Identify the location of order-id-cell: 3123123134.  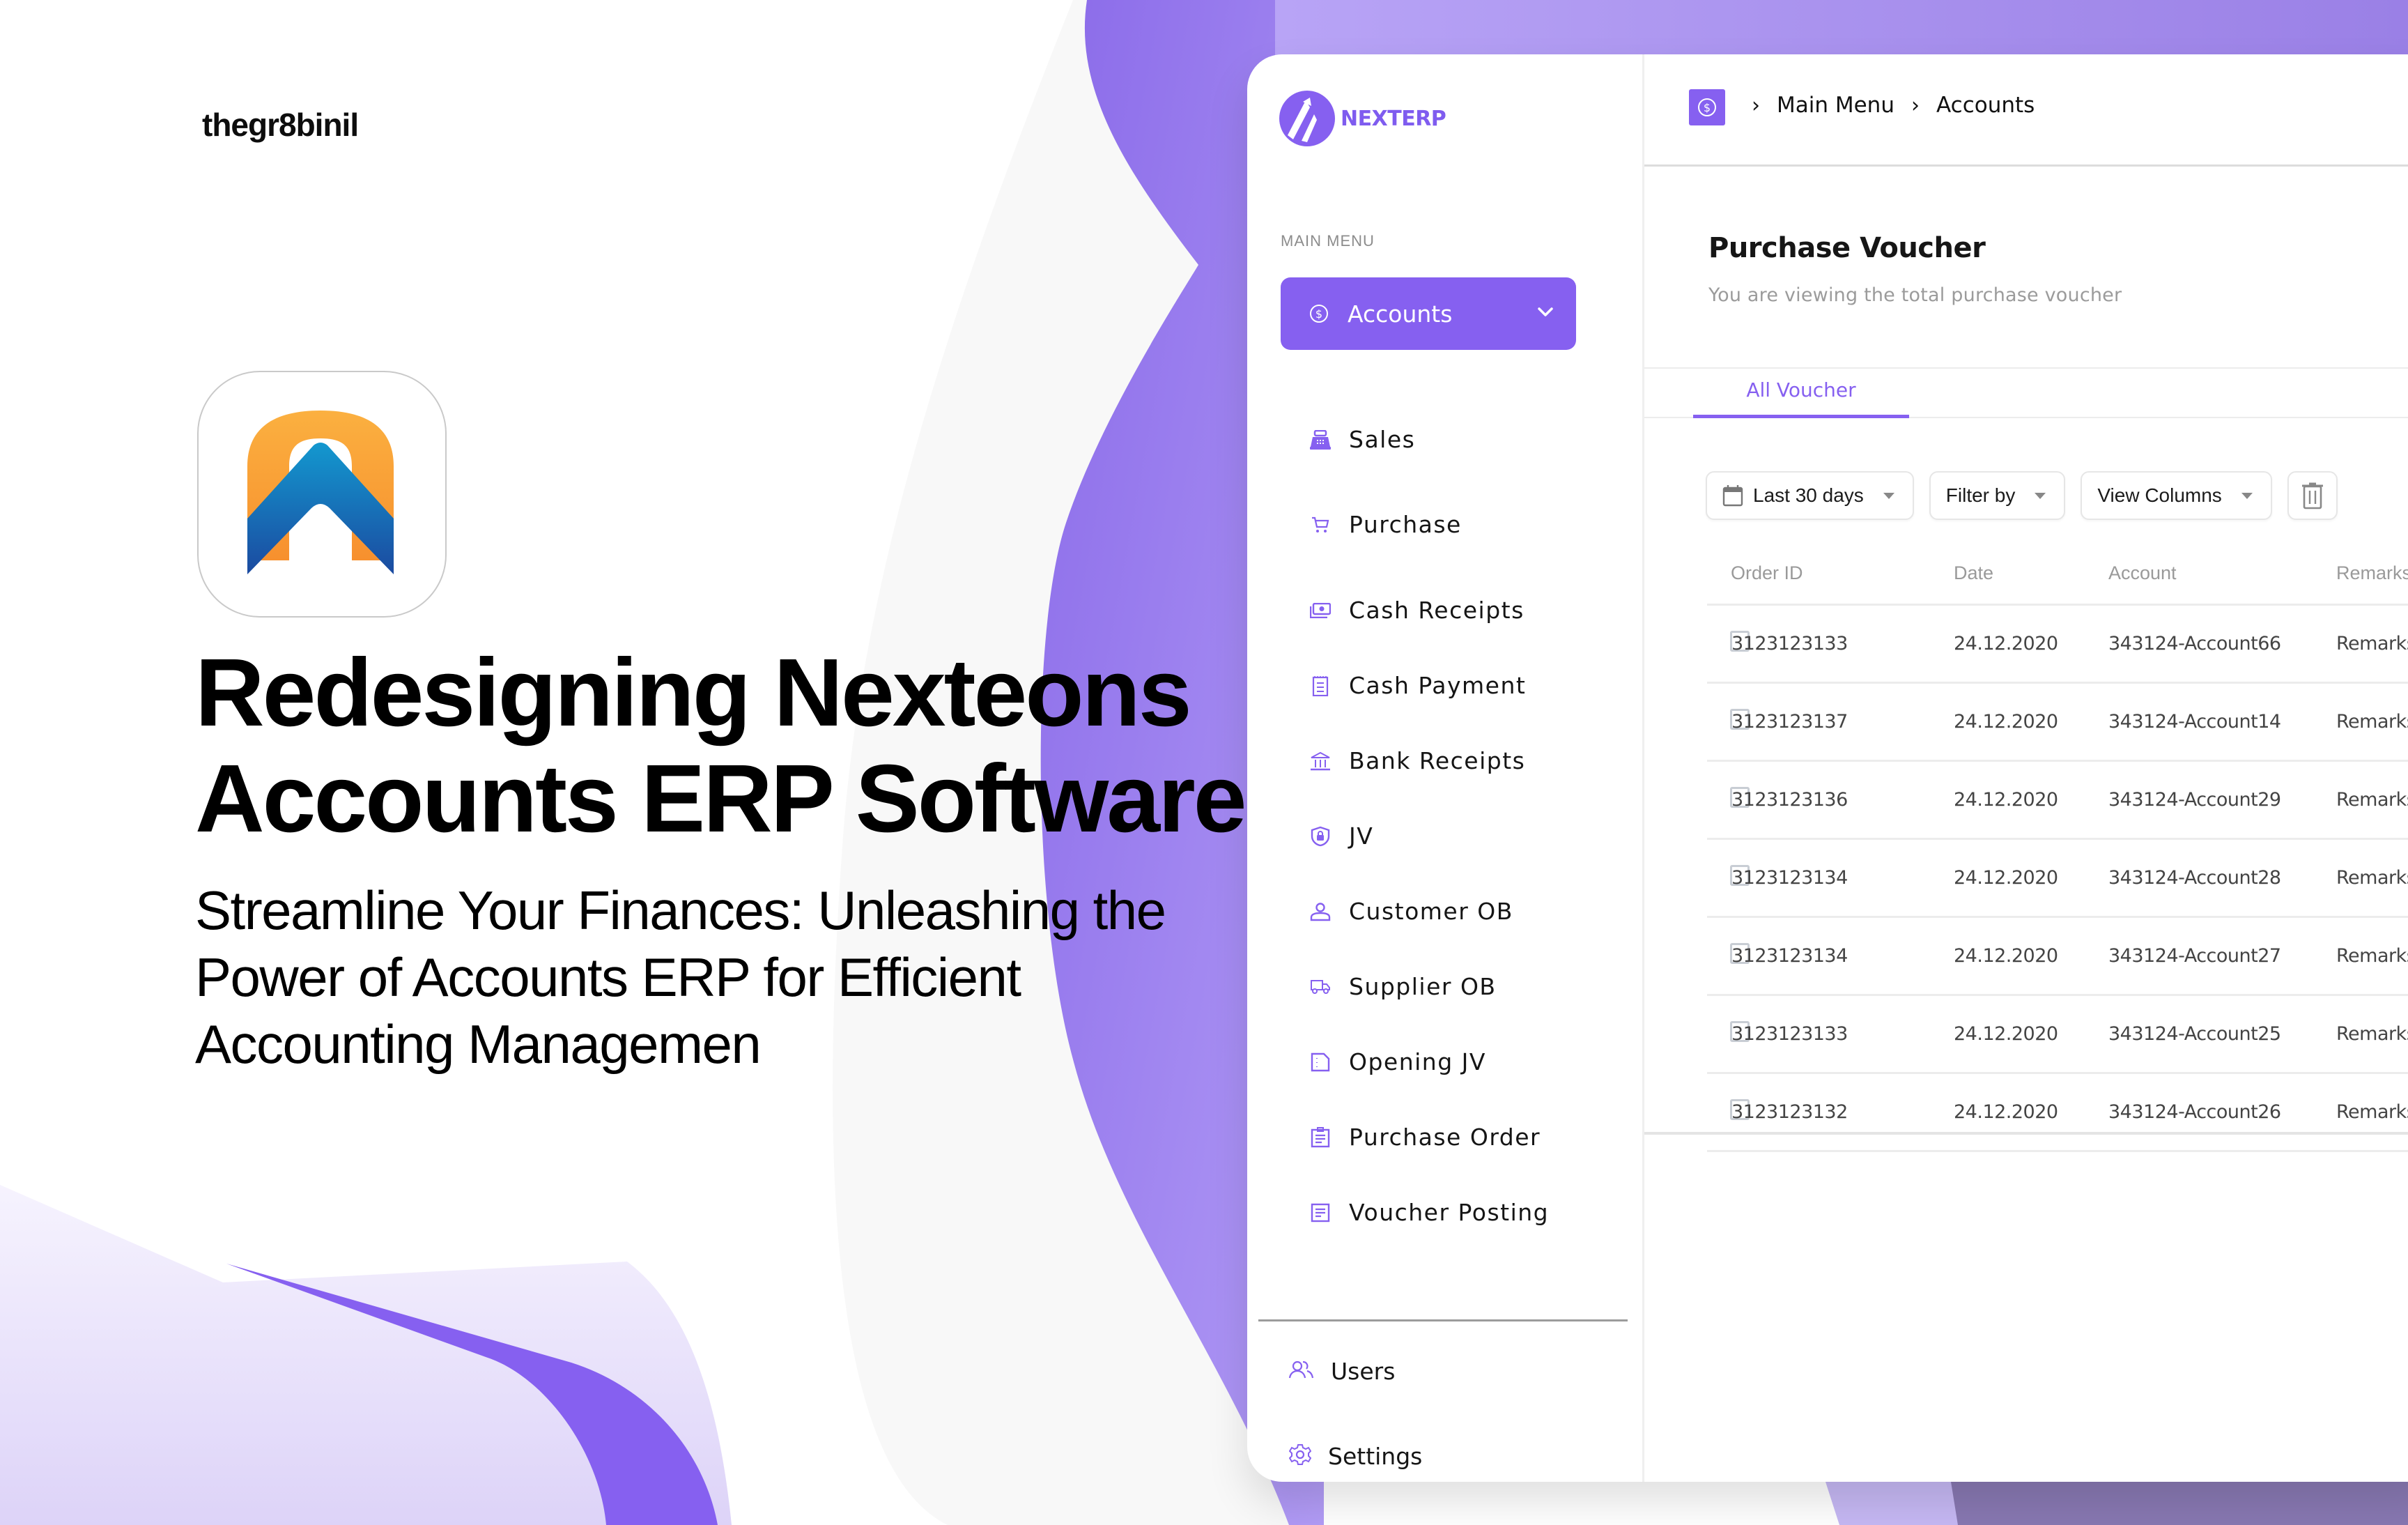
(1805, 957).